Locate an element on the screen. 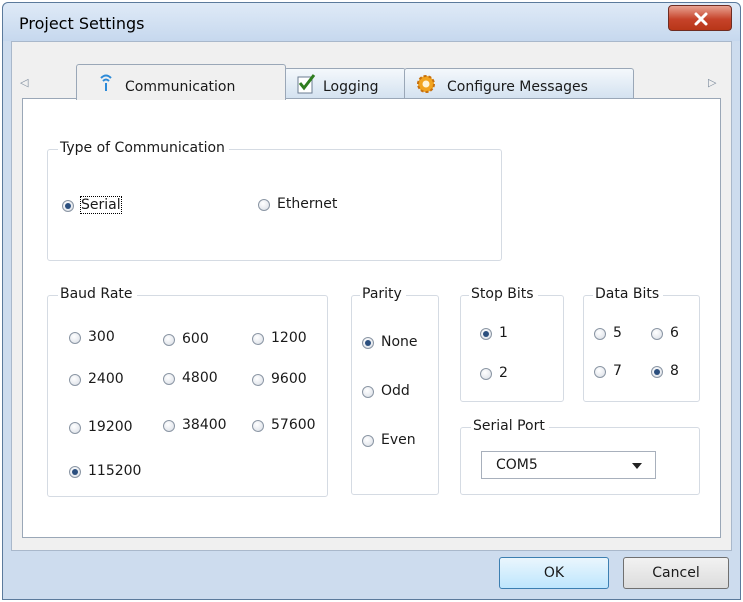 This screenshot has width=743, height=602. parity-odd-label: Odd is located at coordinates (395, 391).